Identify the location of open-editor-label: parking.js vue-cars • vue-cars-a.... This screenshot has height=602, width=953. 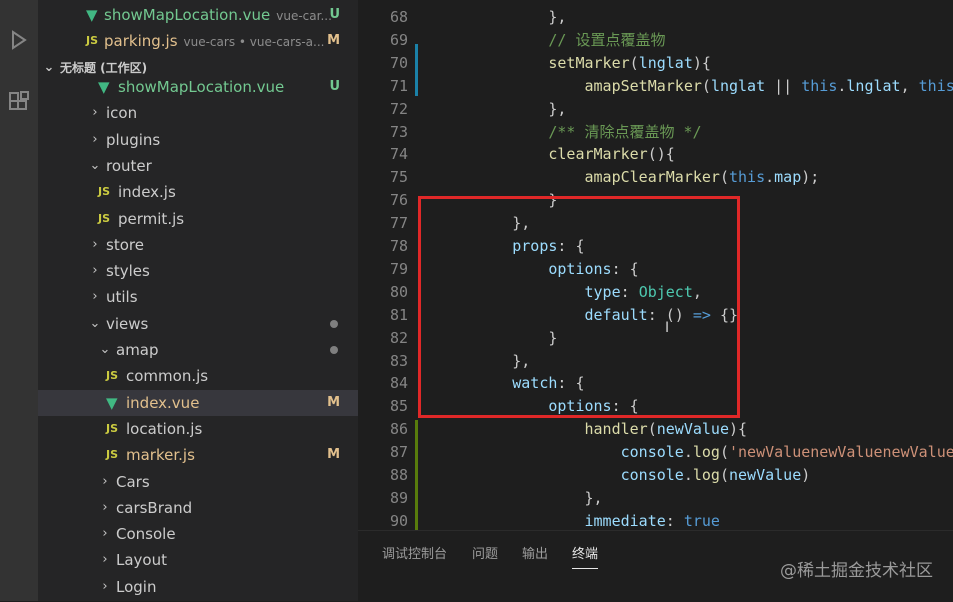
(214, 41).